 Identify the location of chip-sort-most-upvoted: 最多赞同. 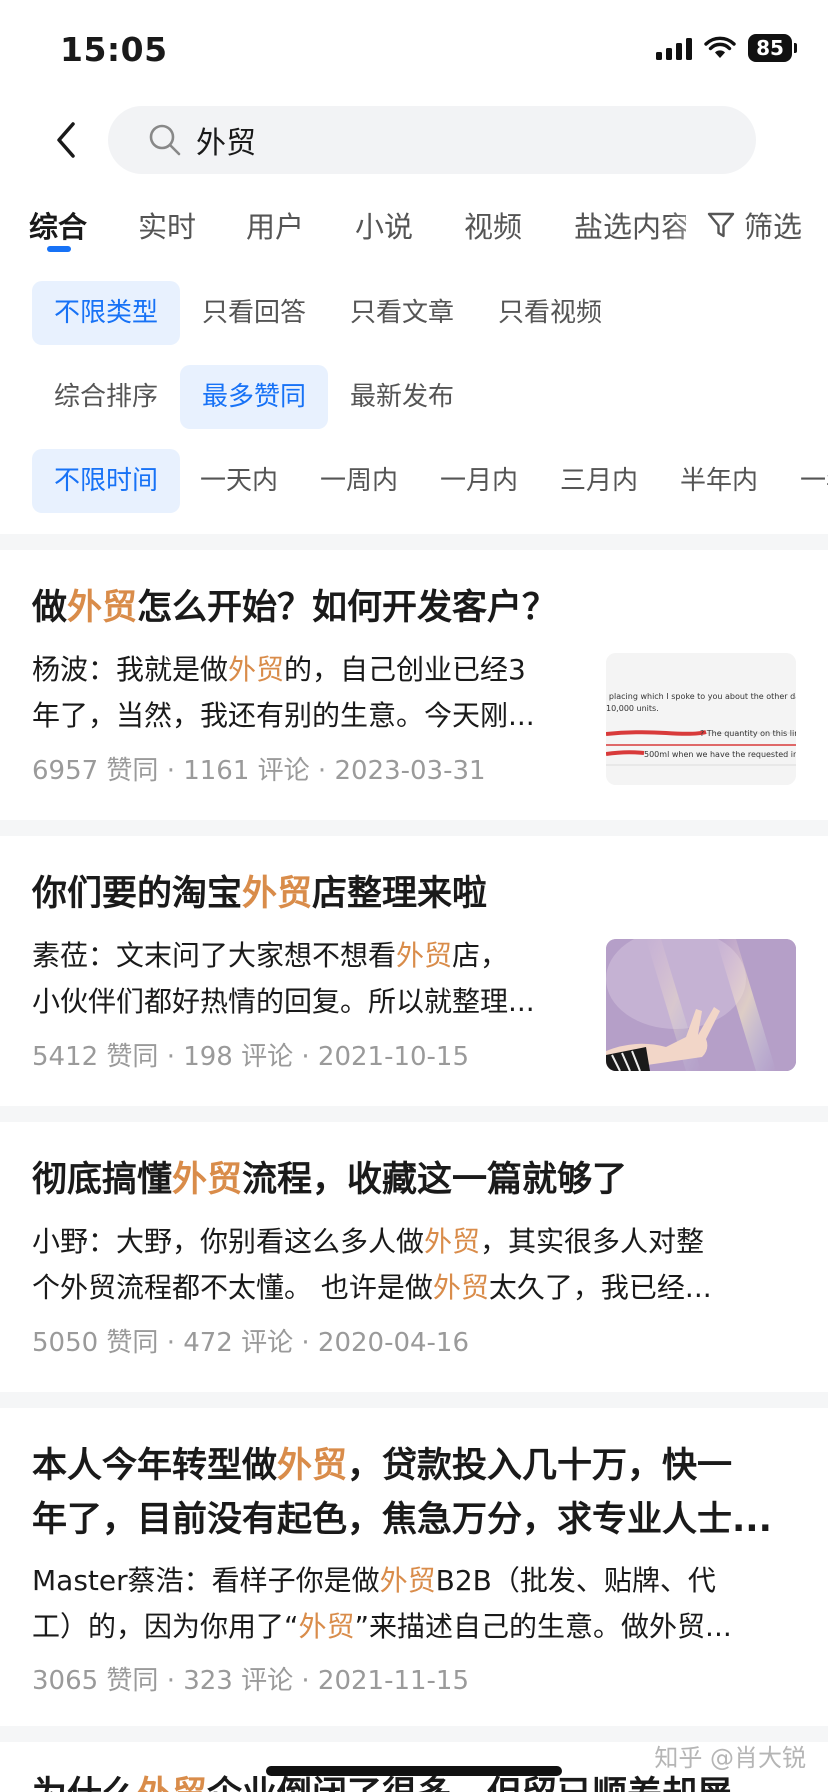
(254, 397).